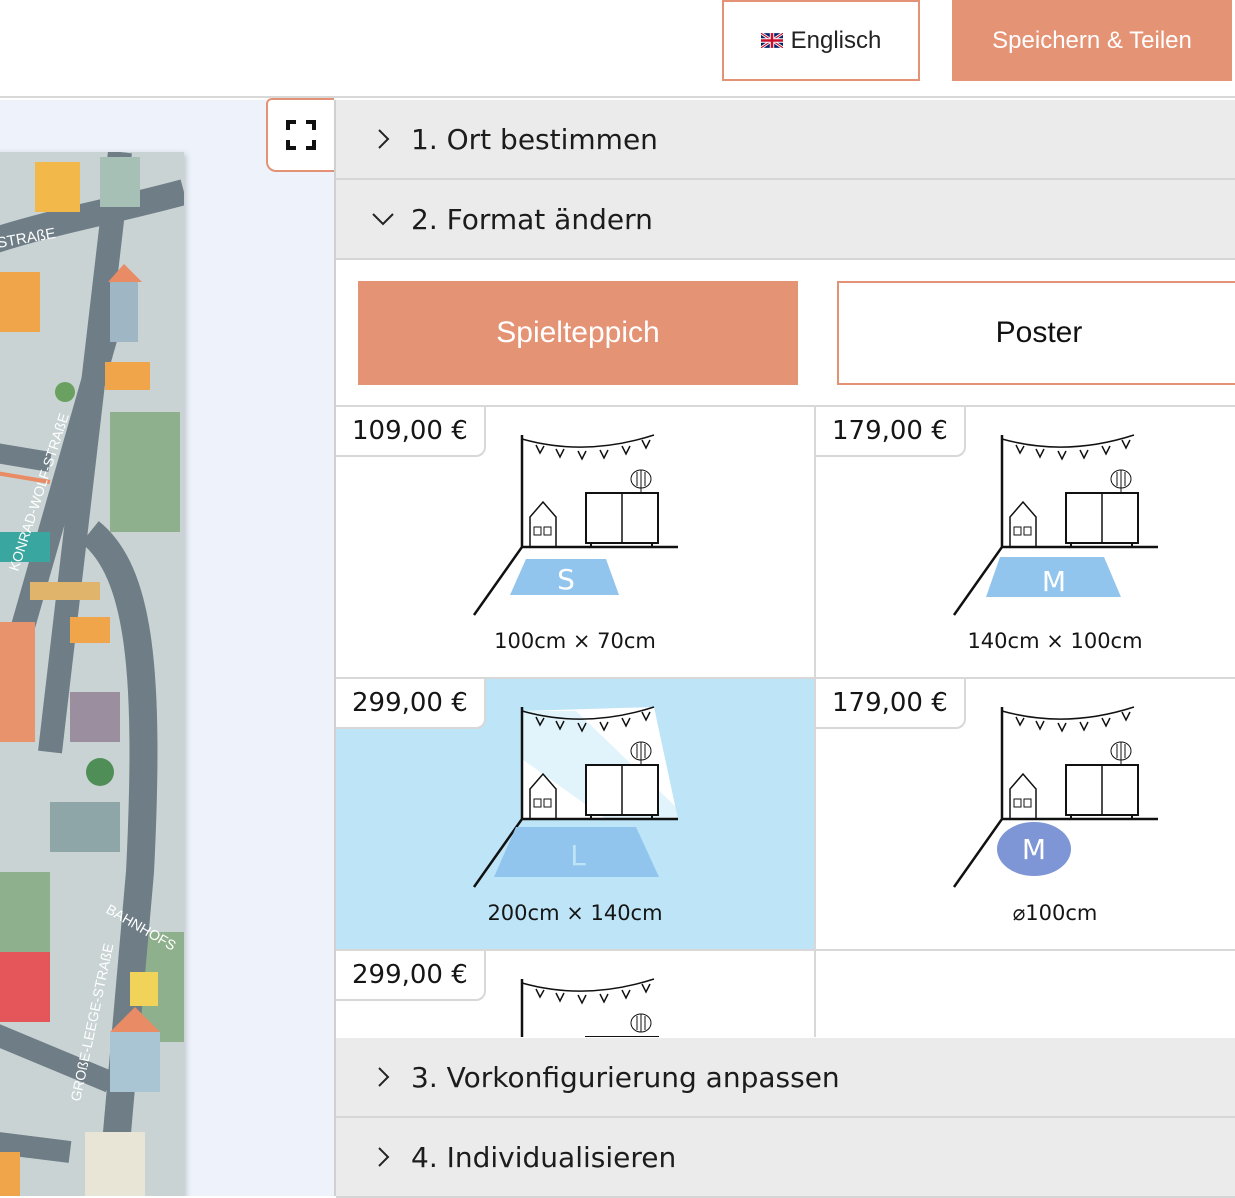 This screenshot has height=1198, width=1235. I want to click on accordion-step3-label: 3. Vorkonfigurierung anpassen, so click(625, 1077).